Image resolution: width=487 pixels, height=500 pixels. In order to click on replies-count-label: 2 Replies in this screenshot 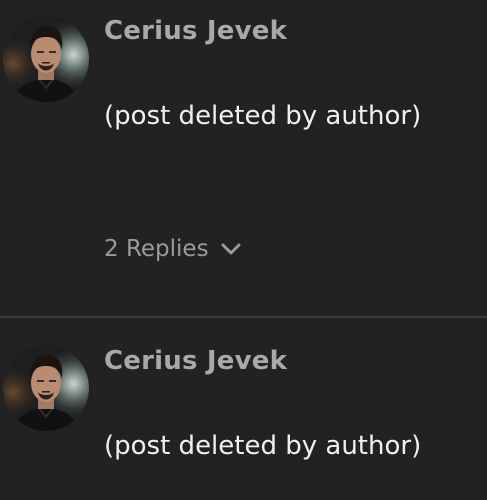, I will do `click(156, 249)`.